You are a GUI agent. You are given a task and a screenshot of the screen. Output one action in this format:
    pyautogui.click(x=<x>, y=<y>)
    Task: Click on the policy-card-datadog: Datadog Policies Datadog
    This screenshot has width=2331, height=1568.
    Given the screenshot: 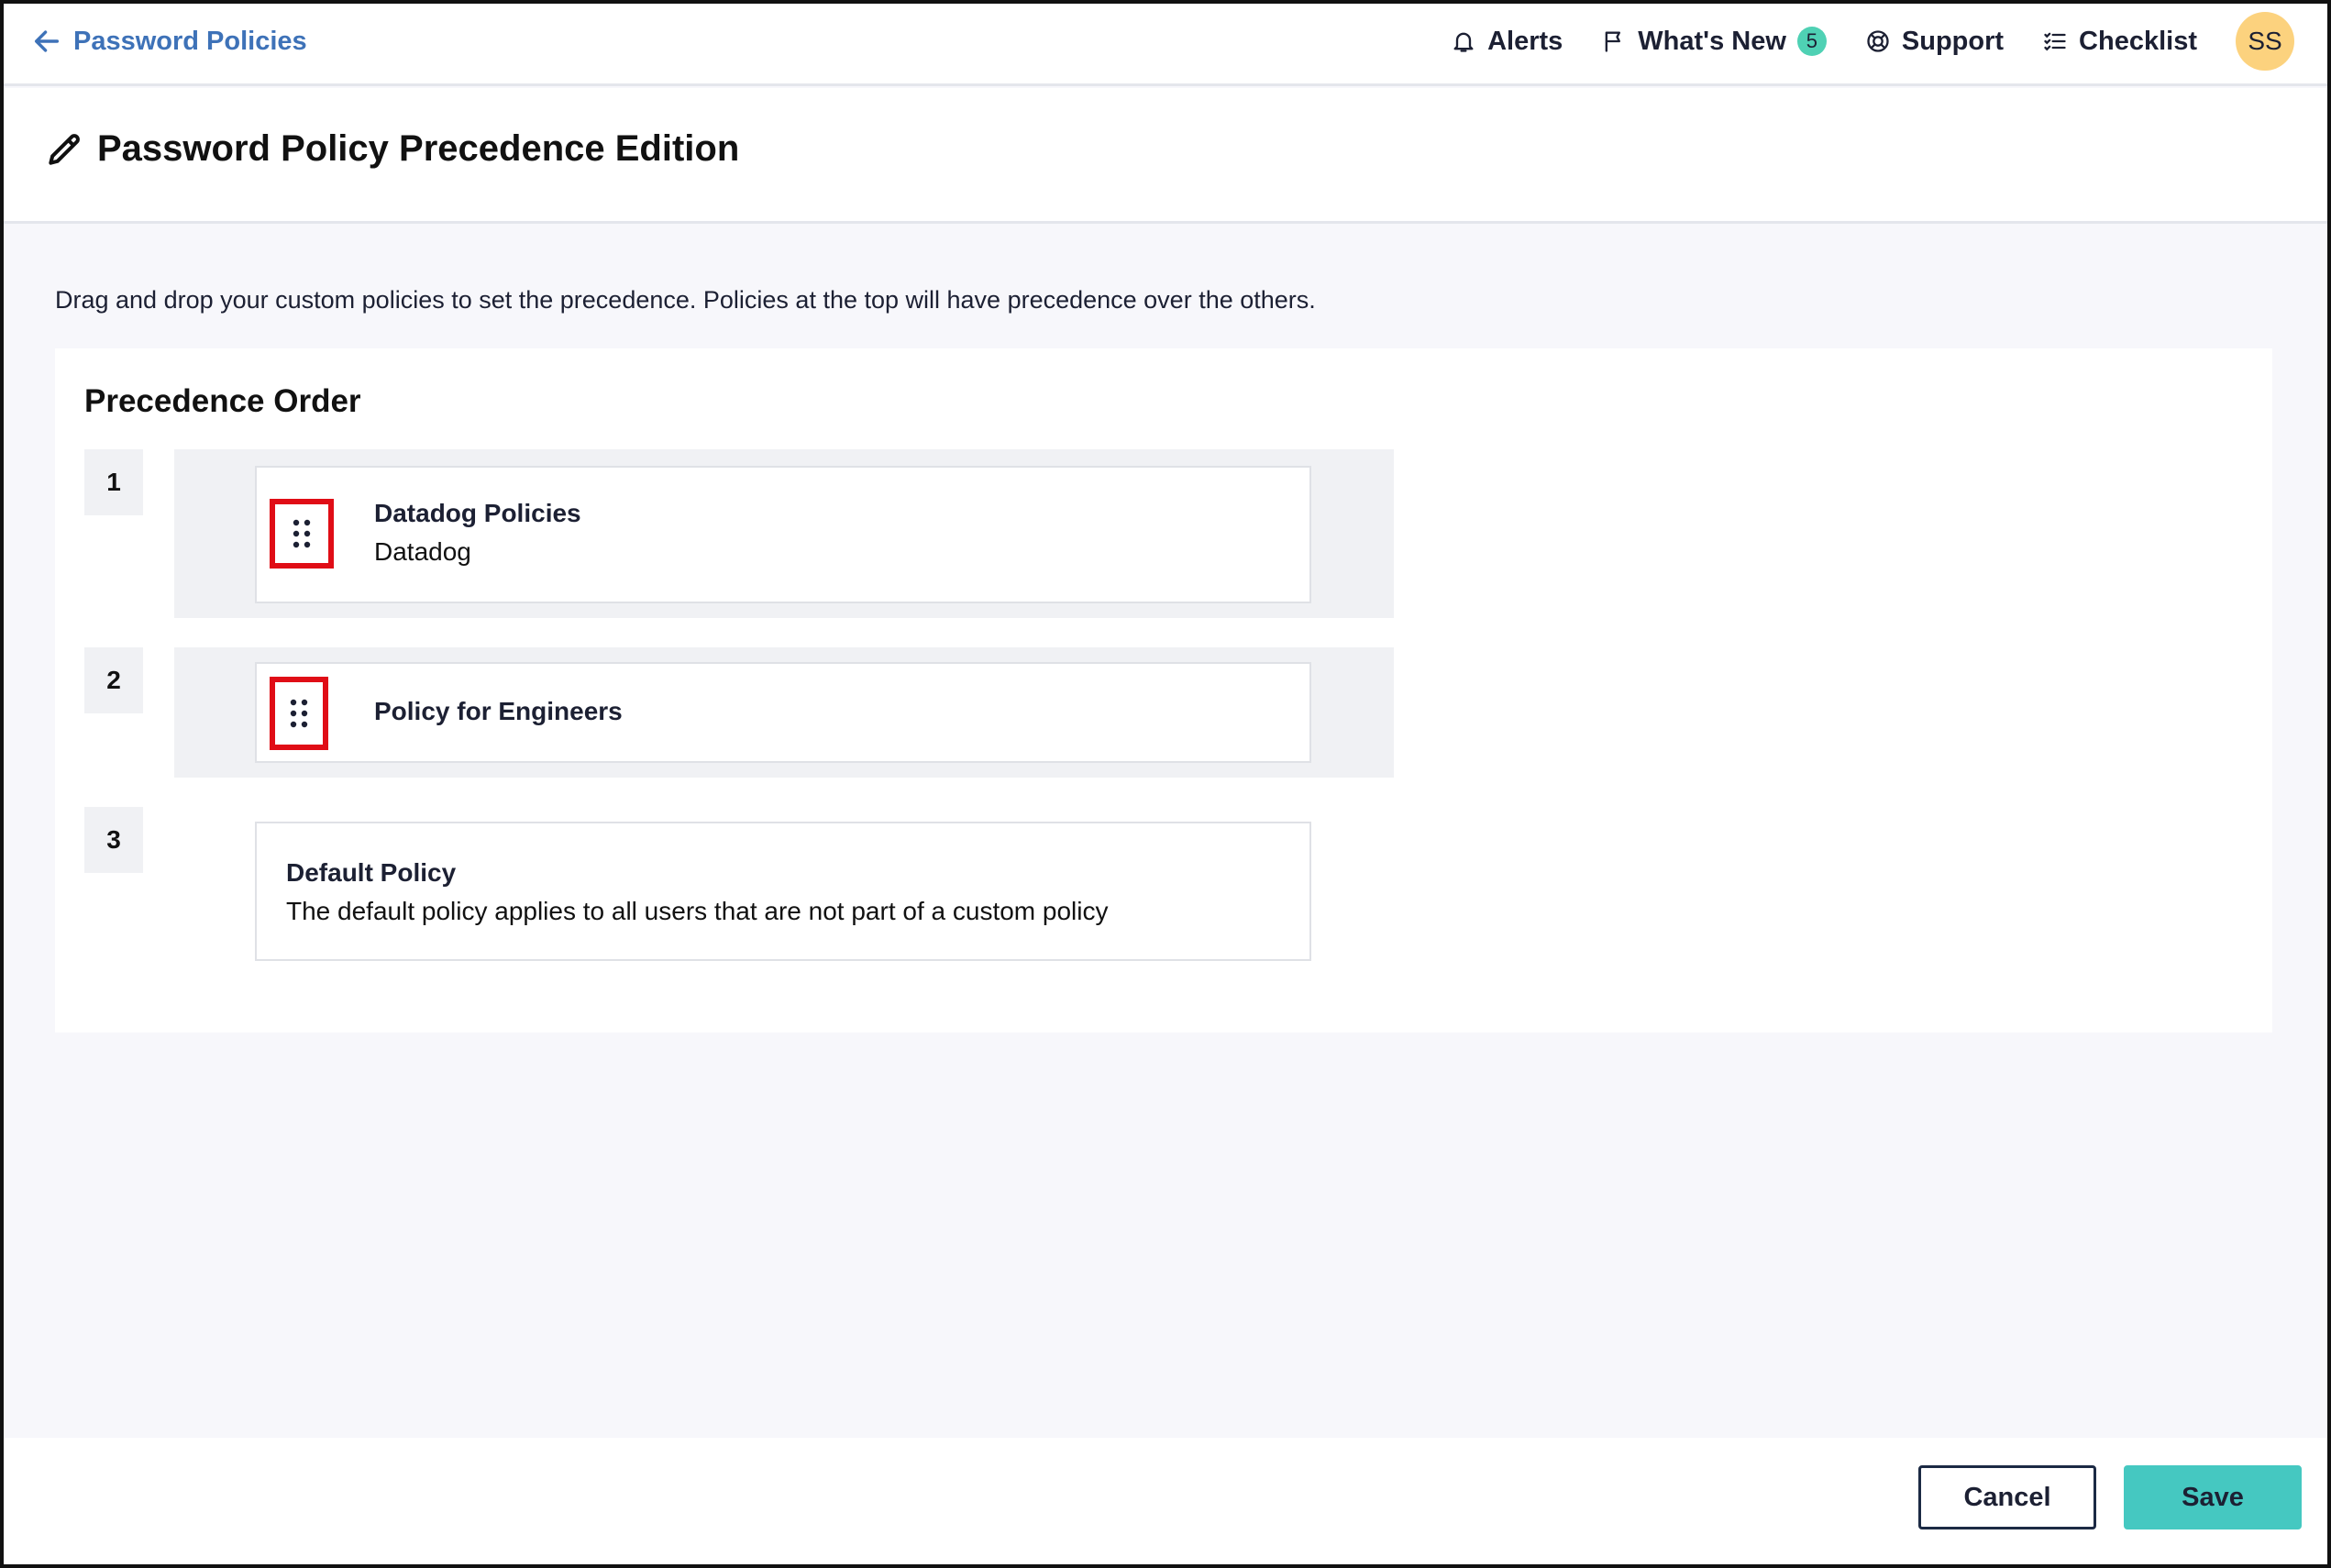 What is the action you would take?
    pyautogui.click(x=783, y=534)
    